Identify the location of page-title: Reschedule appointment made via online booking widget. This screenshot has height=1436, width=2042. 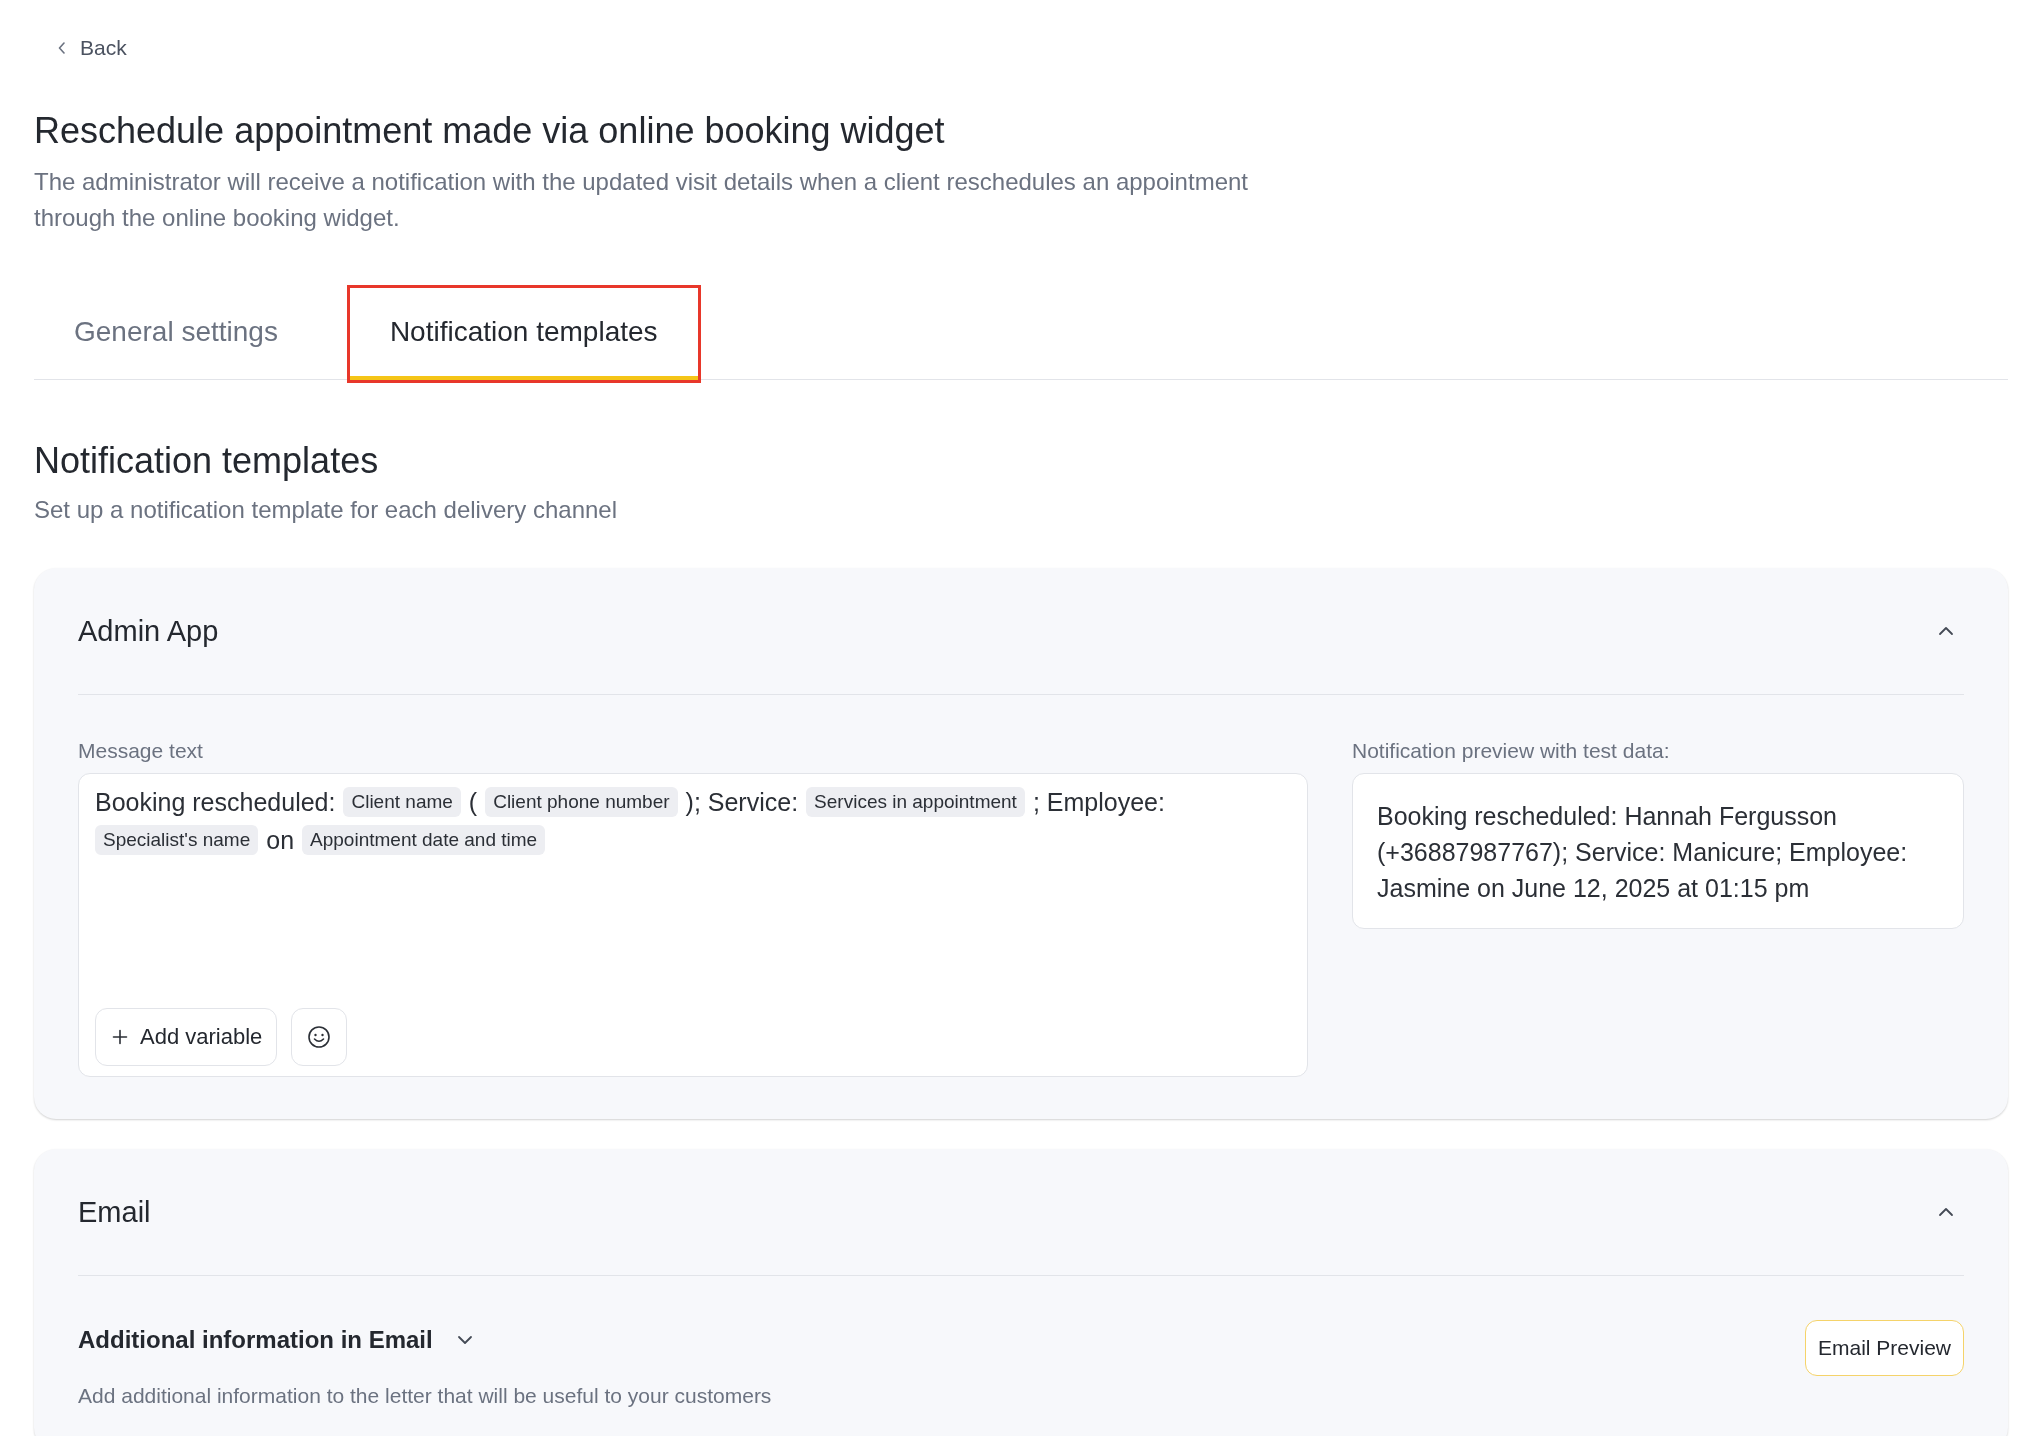
(490, 131).